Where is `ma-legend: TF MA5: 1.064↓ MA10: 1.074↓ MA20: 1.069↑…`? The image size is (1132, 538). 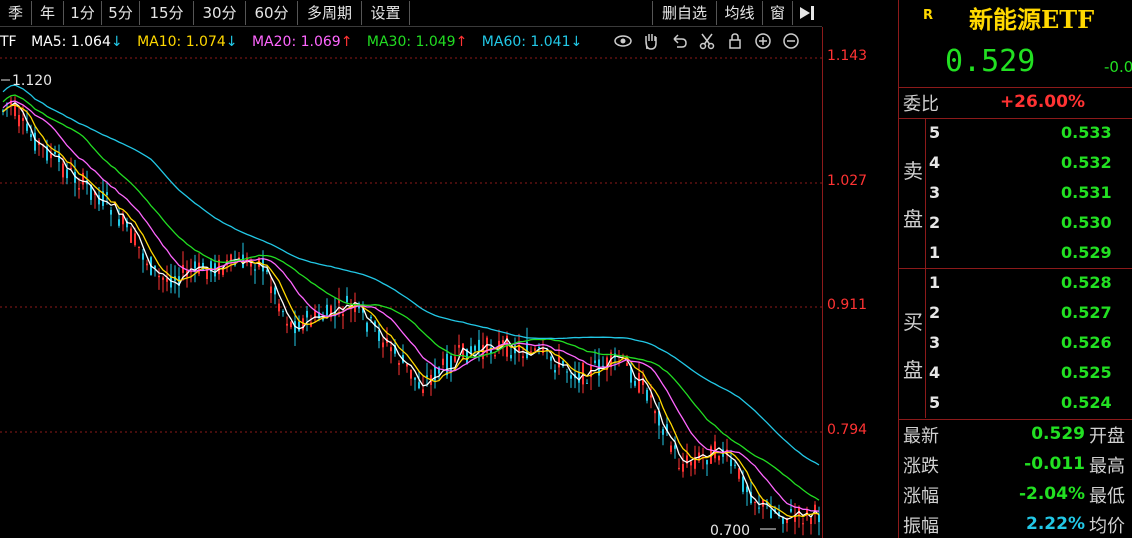
ma-legend: TF MA5: 1.064↓ MA10: 1.074↓ MA20: 1.069↑… is located at coordinates (296, 42).